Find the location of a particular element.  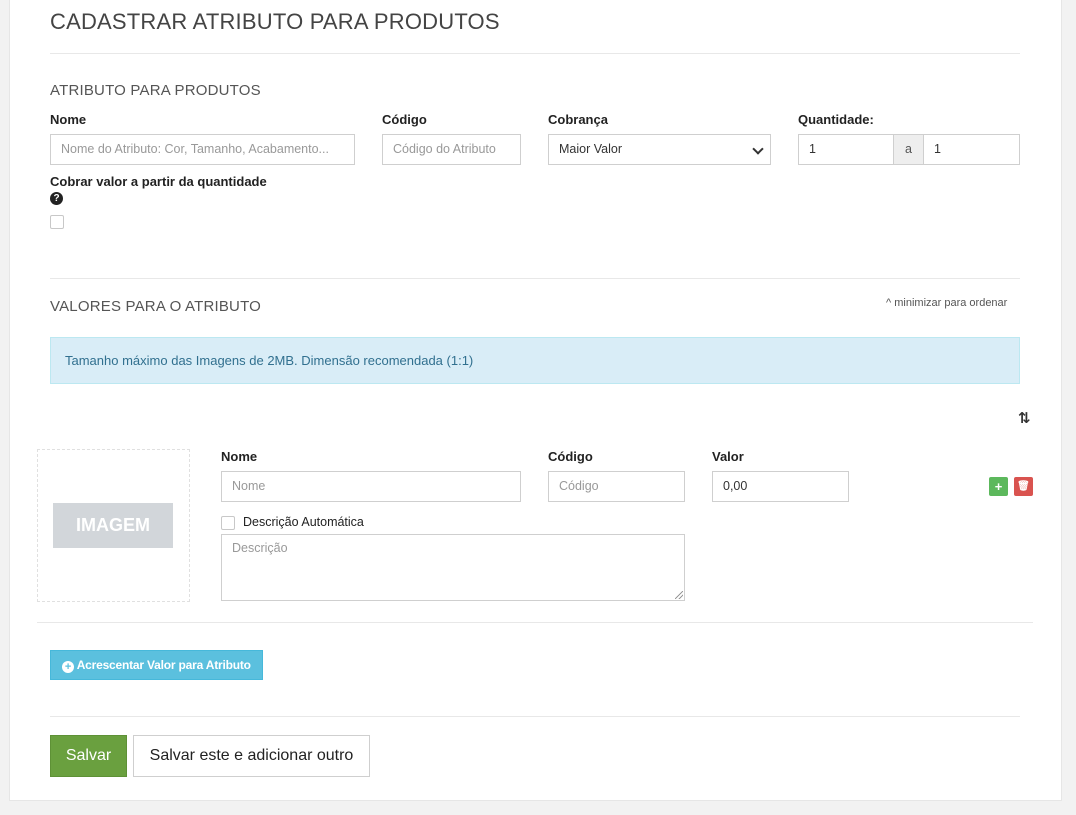

quantity-label: Quantidade: is located at coordinates (836, 119).